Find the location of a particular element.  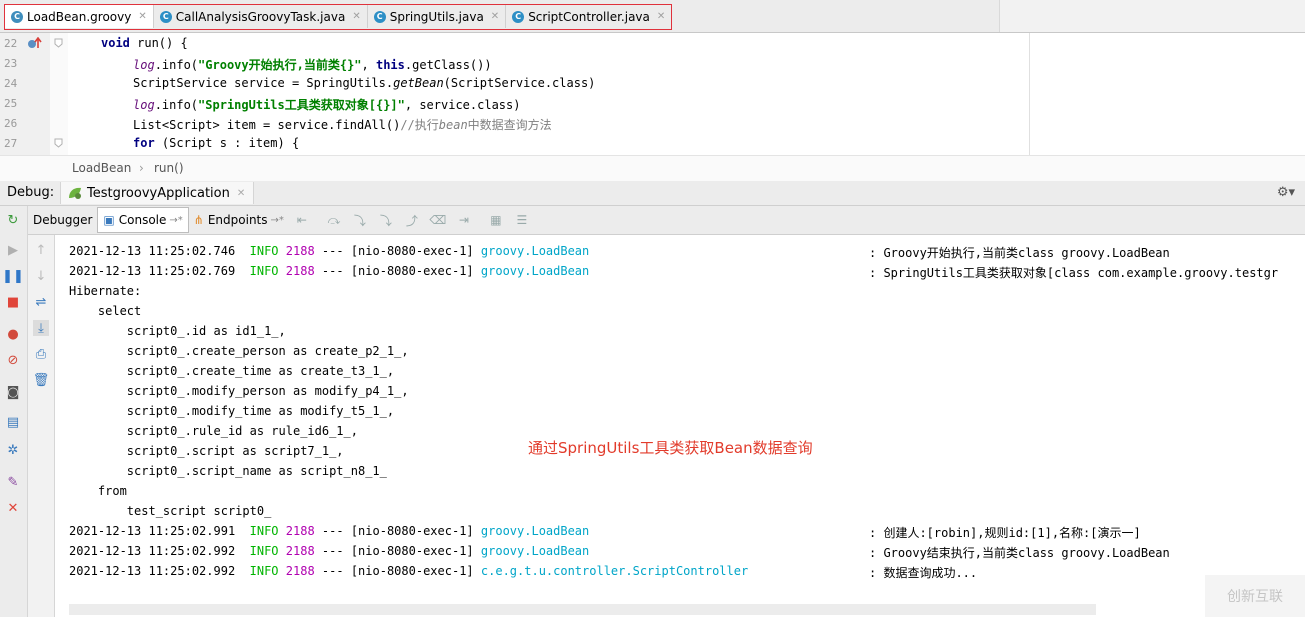

breadcrumb-item-run: run() is located at coordinates (169, 168).